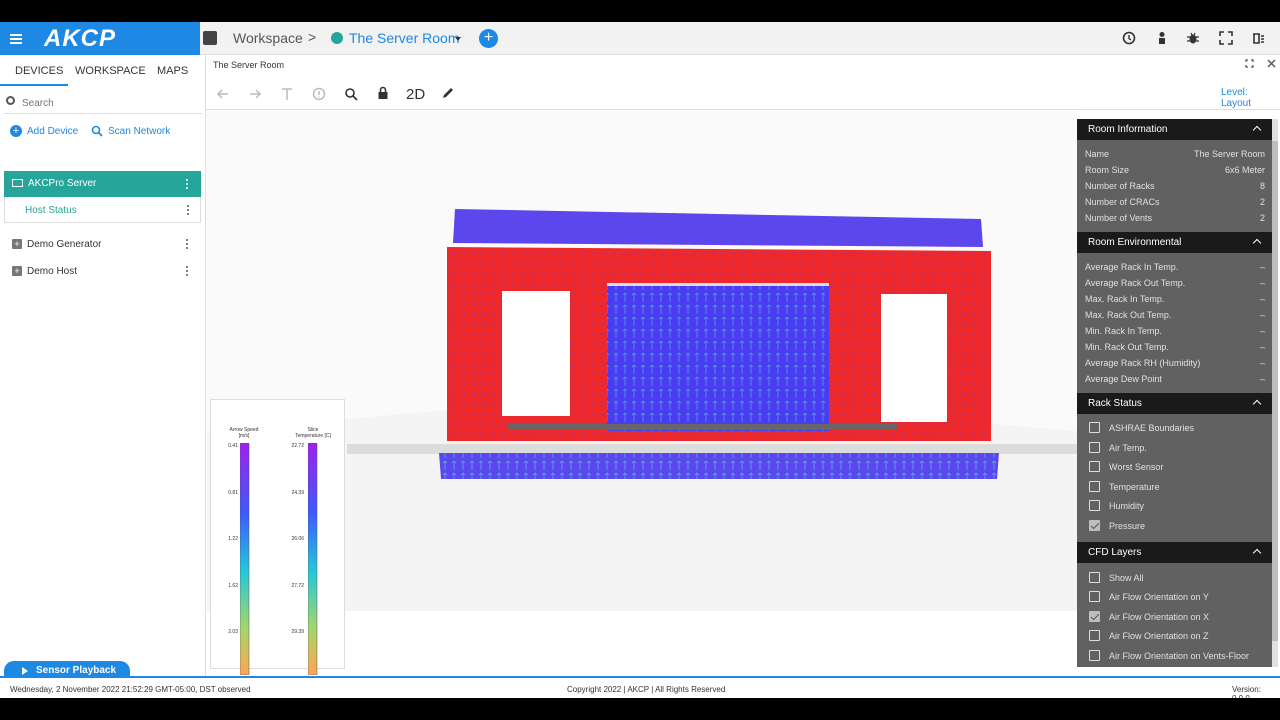  What do you see at coordinates (233, 632) in the screenshot?
I see `arrow-tick: 2.03` at bounding box center [233, 632].